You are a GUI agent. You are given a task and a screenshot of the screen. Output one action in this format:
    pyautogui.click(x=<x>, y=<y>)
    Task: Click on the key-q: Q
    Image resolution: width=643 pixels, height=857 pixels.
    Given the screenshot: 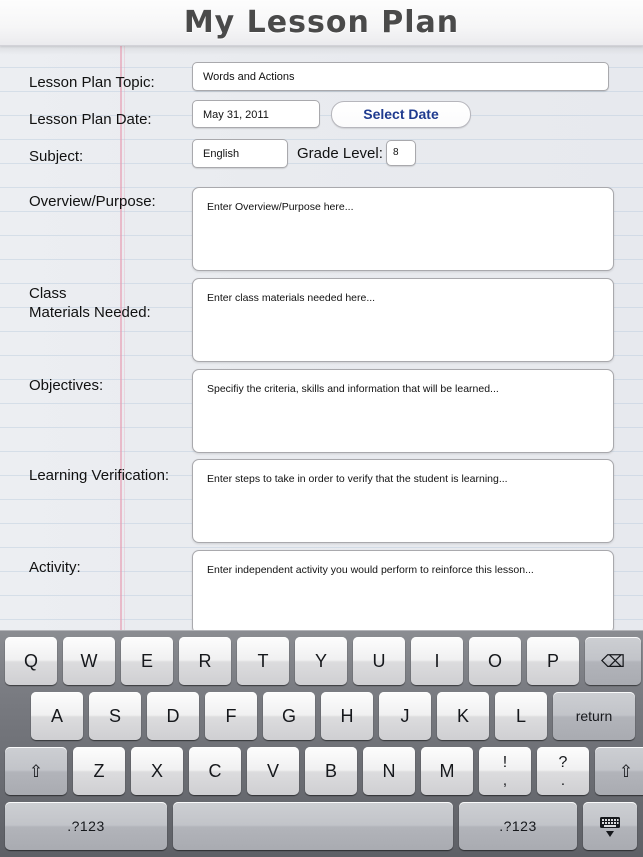 What is the action you would take?
    pyautogui.click(x=31, y=661)
    